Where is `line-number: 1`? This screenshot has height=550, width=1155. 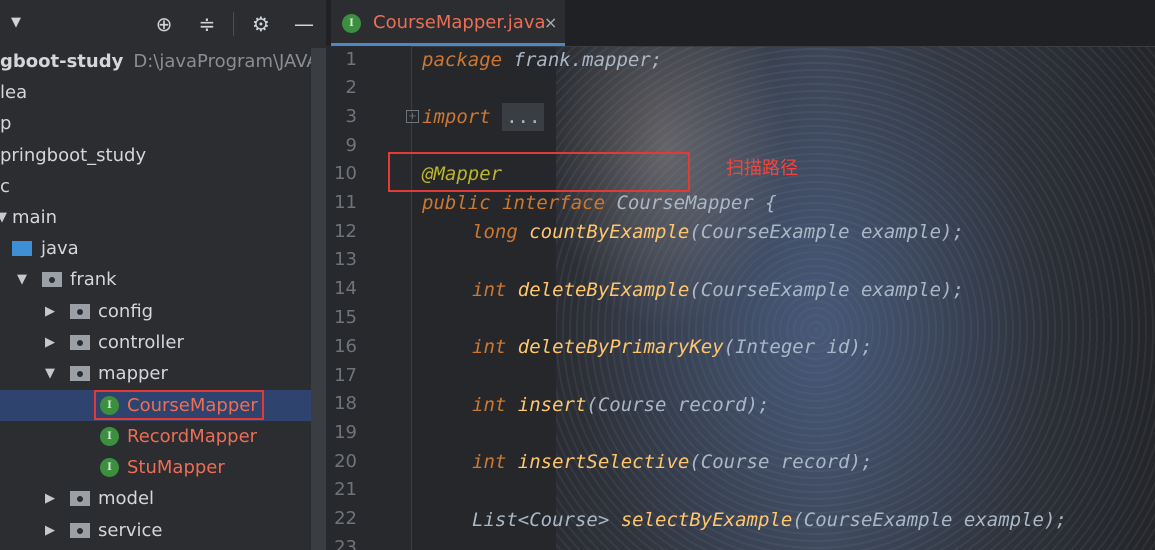
line-number: 1 is located at coordinates (351, 59).